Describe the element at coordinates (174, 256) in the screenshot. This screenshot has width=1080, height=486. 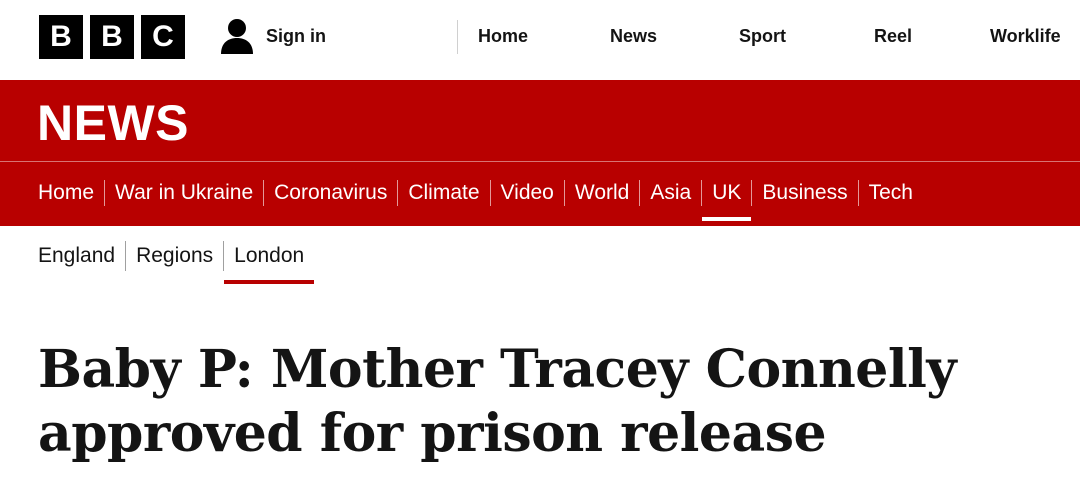
I see `sub-nav-regions: Regions` at that location.